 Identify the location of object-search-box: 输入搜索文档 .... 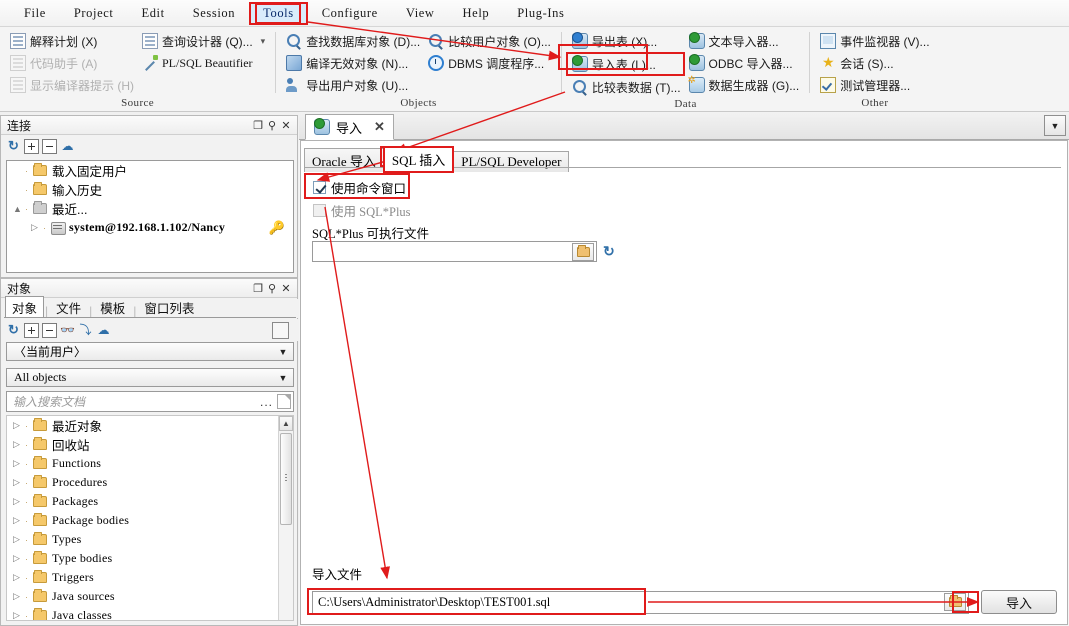
(150, 401).